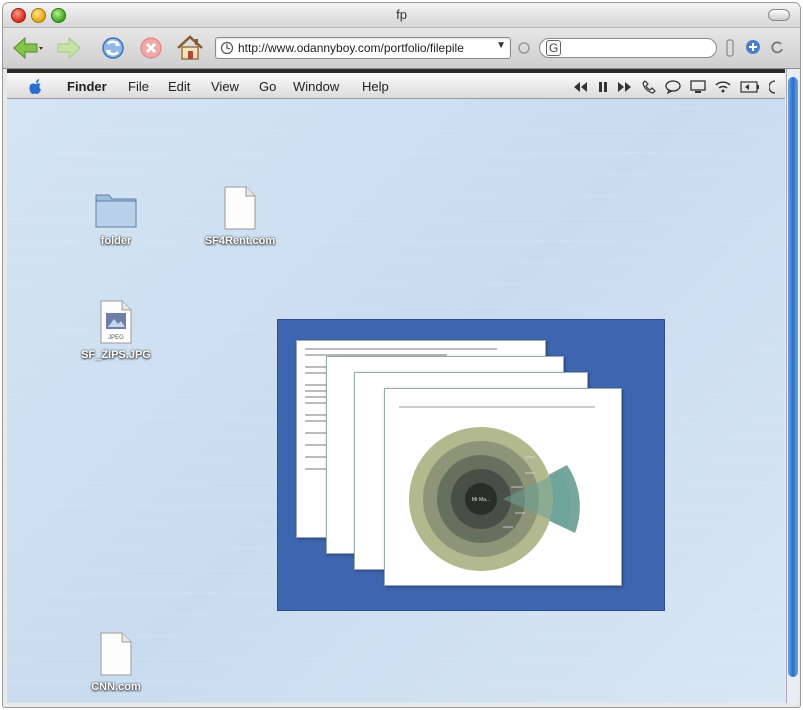  I want to click on chat-icon, so click(673, 87).